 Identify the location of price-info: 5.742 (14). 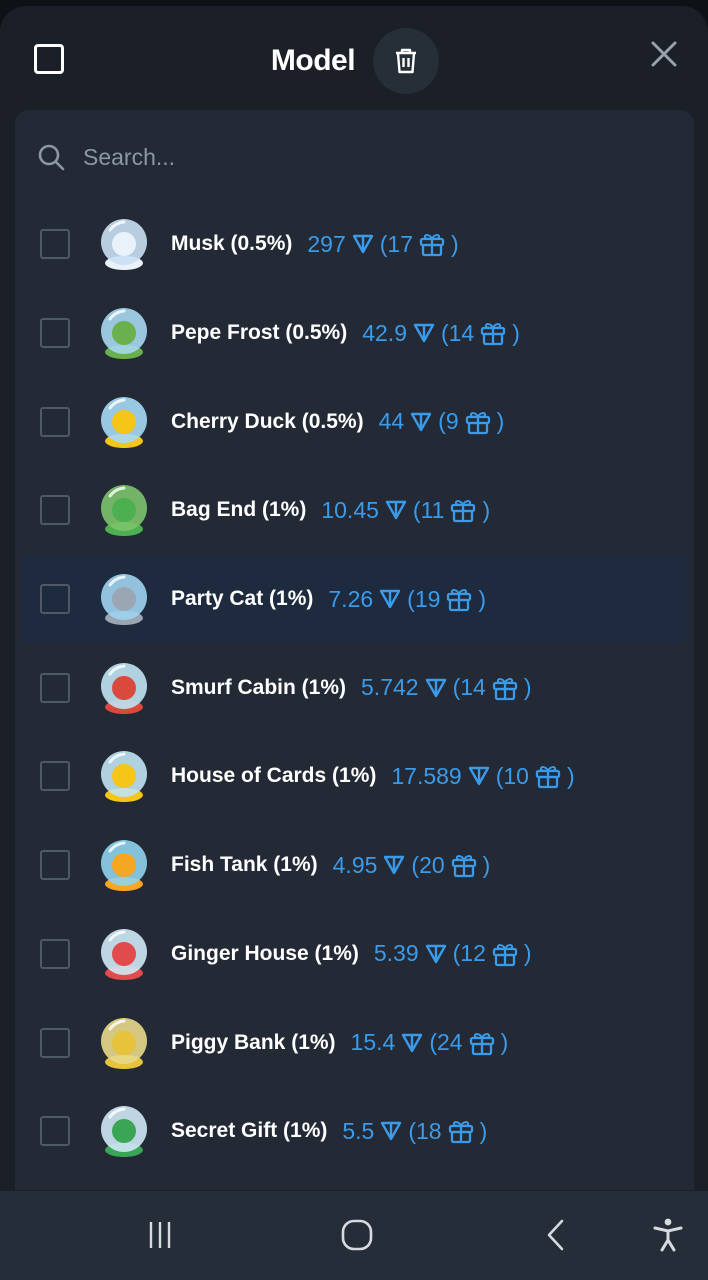
(446, 687).